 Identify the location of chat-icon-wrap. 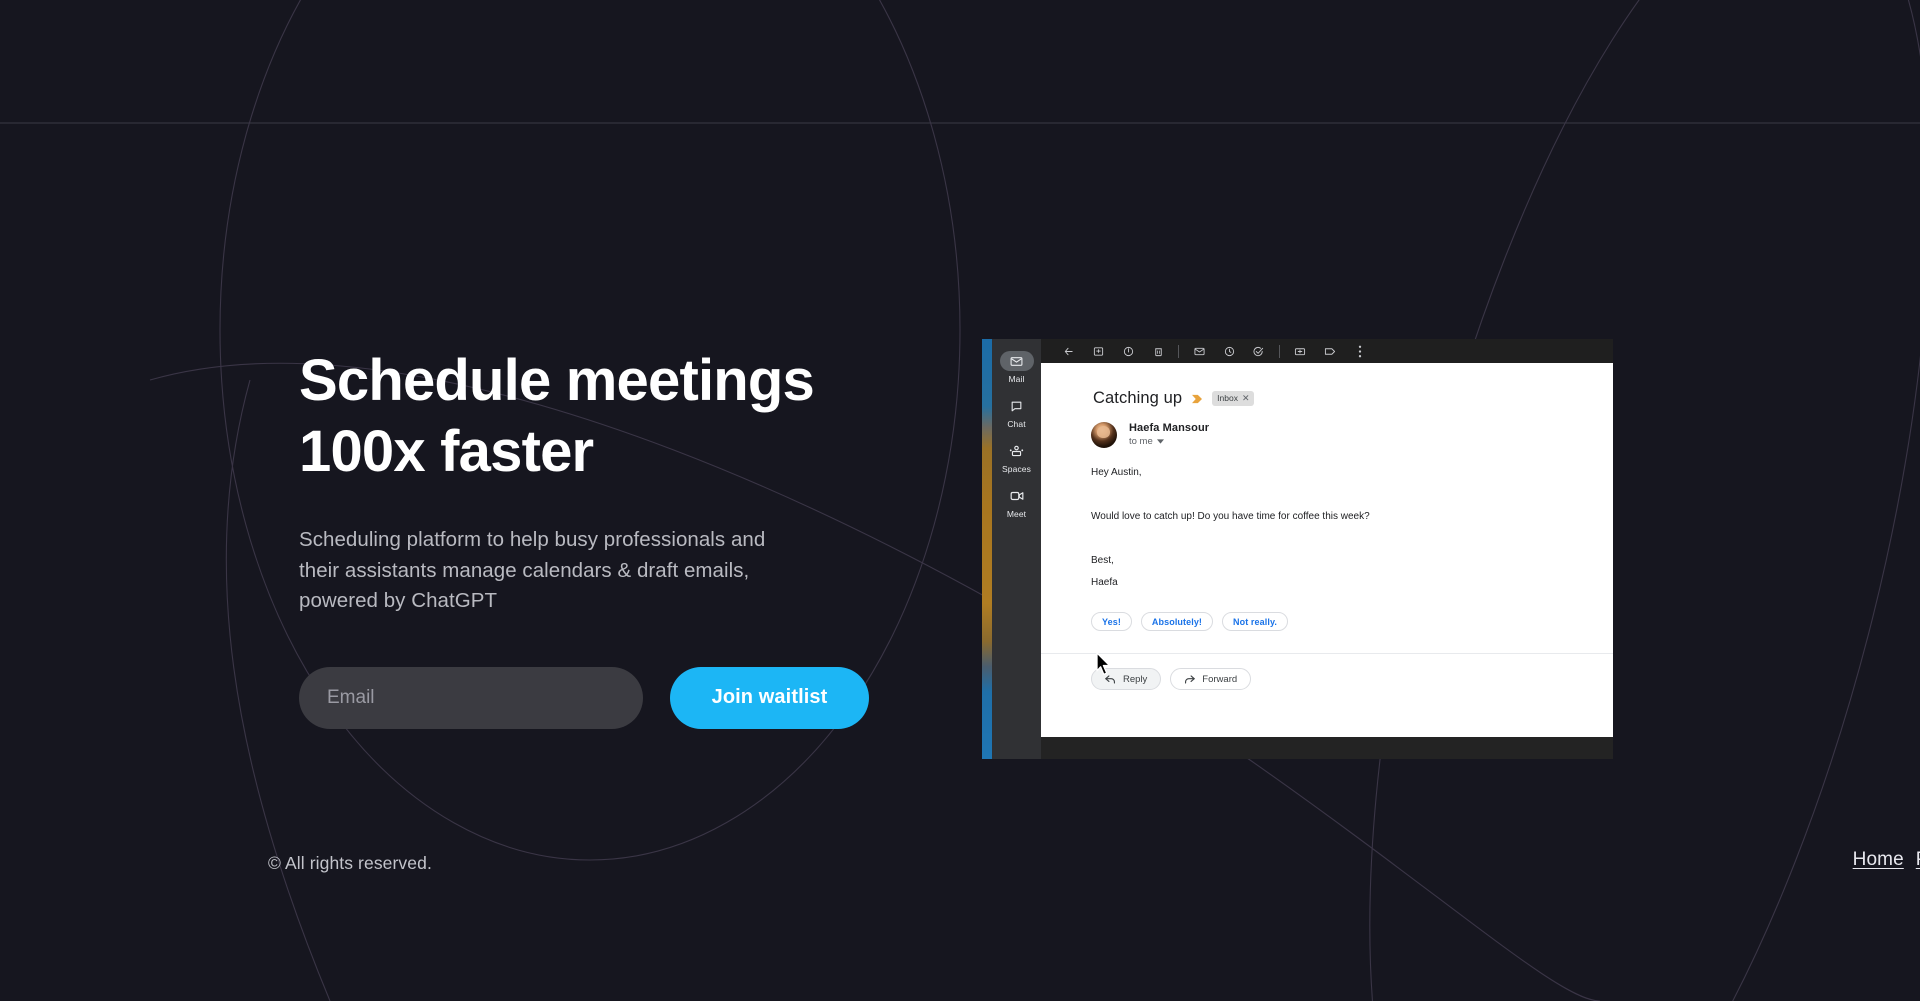
(1017, 406).